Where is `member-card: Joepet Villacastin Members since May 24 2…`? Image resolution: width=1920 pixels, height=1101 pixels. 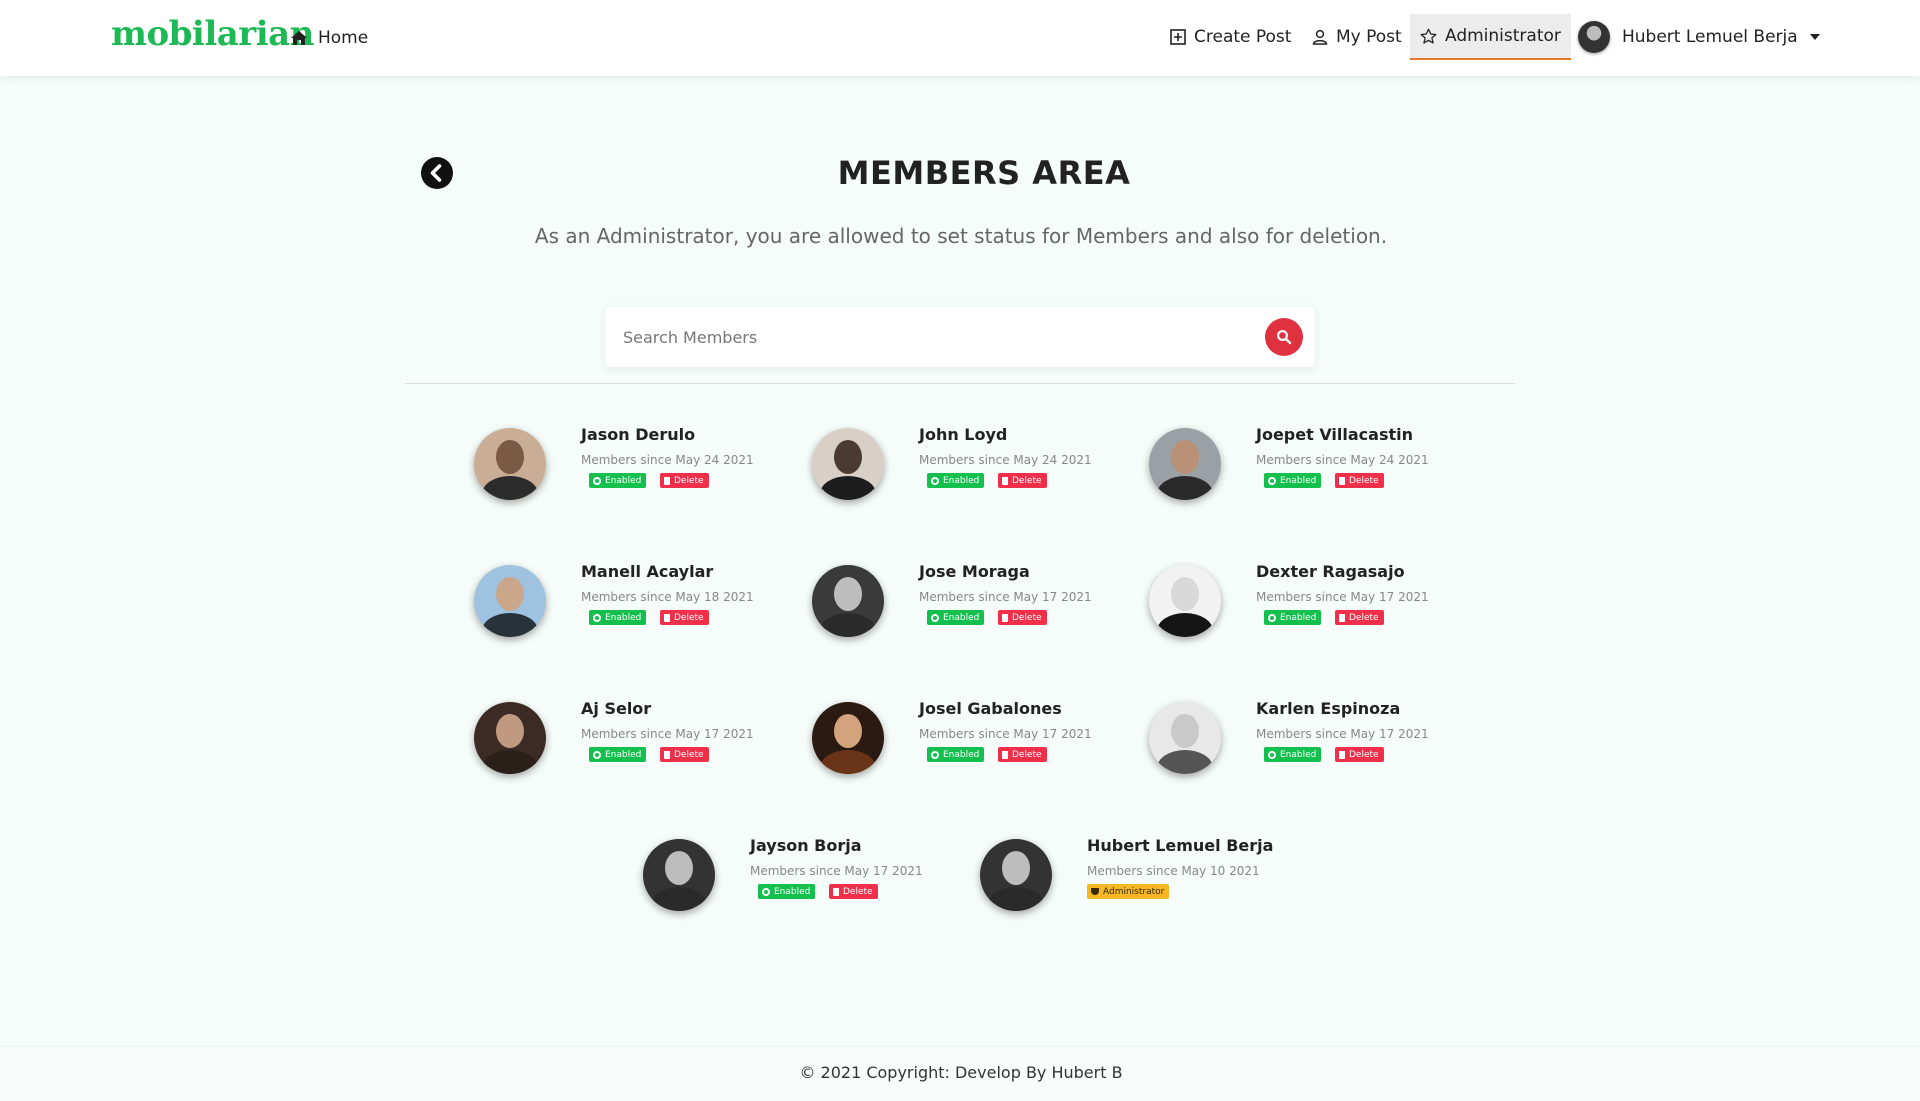 member-card: Joepet Villacastin Members since May 24 2… is located at coordinates (1314, 465).